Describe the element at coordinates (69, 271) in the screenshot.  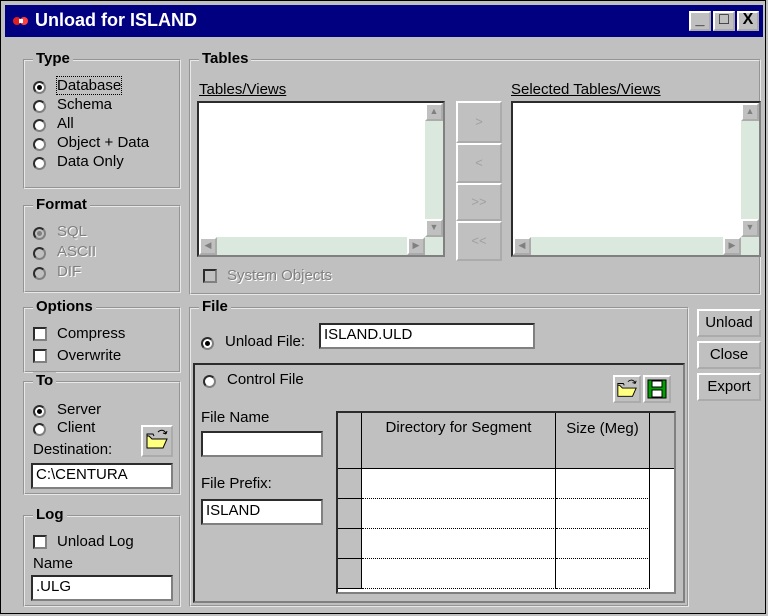
I see `format-dif-label: DIF` at that location.